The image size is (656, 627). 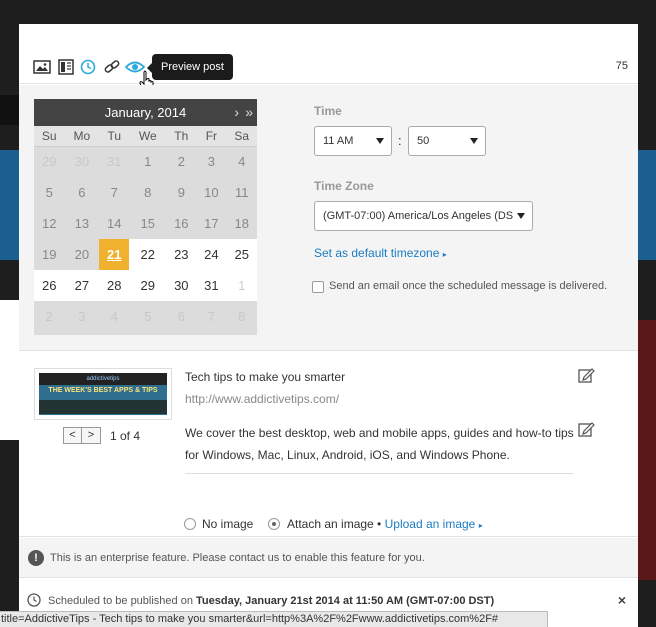 What do you see at coordinates (181, 161) in the screenshot?
I see `calendar-day-past: 2` at bounding box center [181, 161].